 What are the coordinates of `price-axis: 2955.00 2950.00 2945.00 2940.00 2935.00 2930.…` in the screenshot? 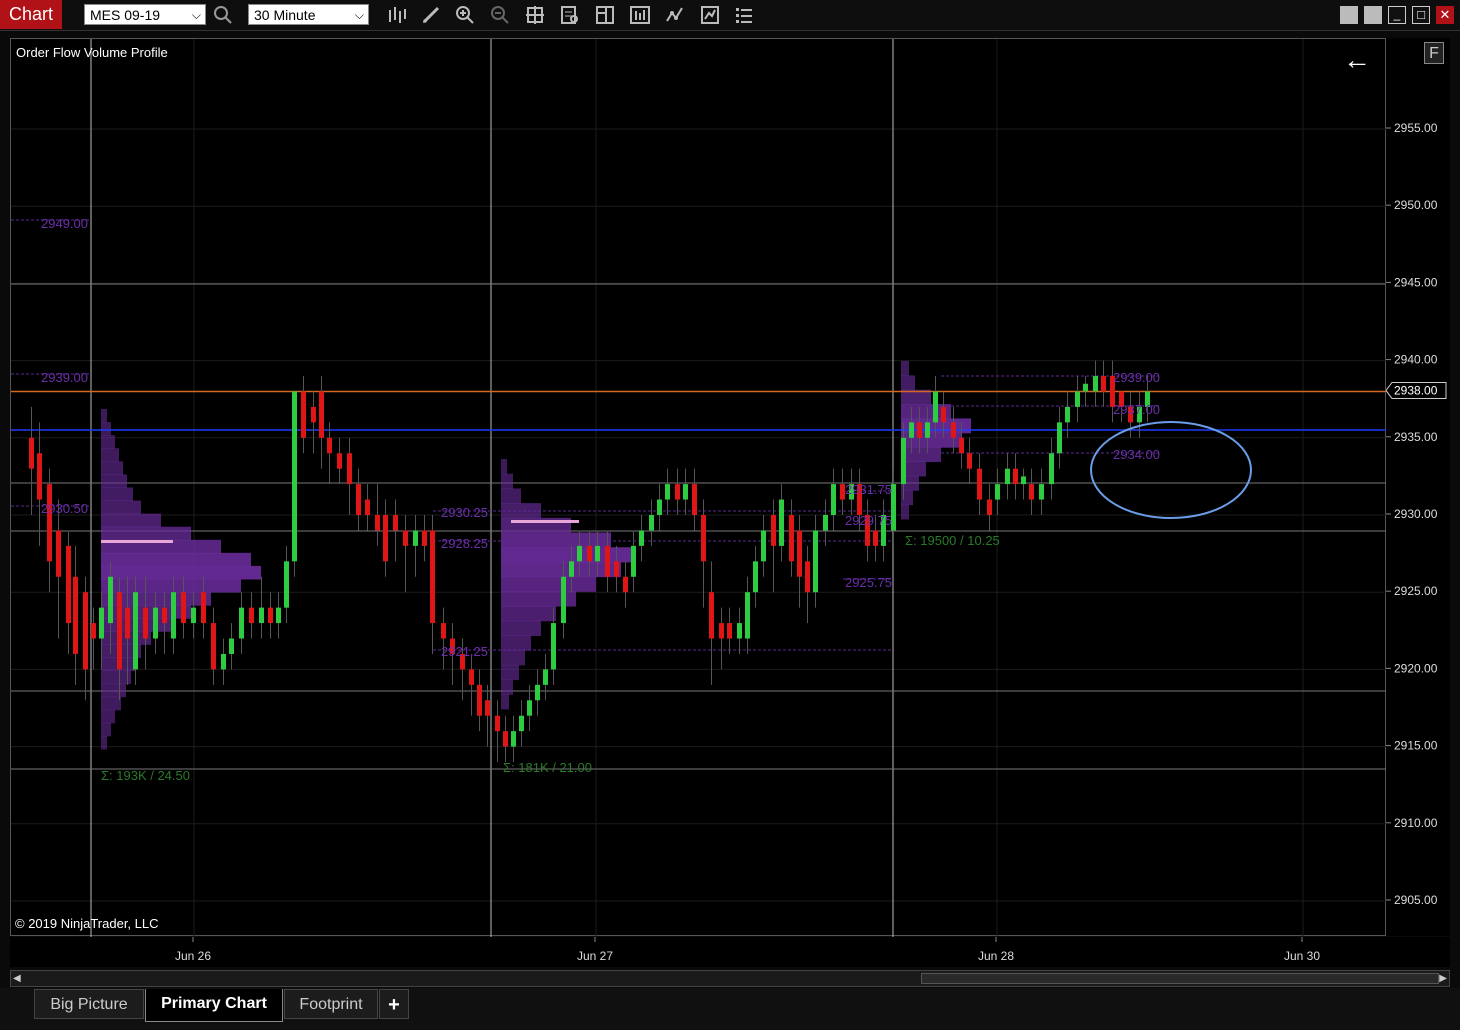 It's located at (1418, 487).